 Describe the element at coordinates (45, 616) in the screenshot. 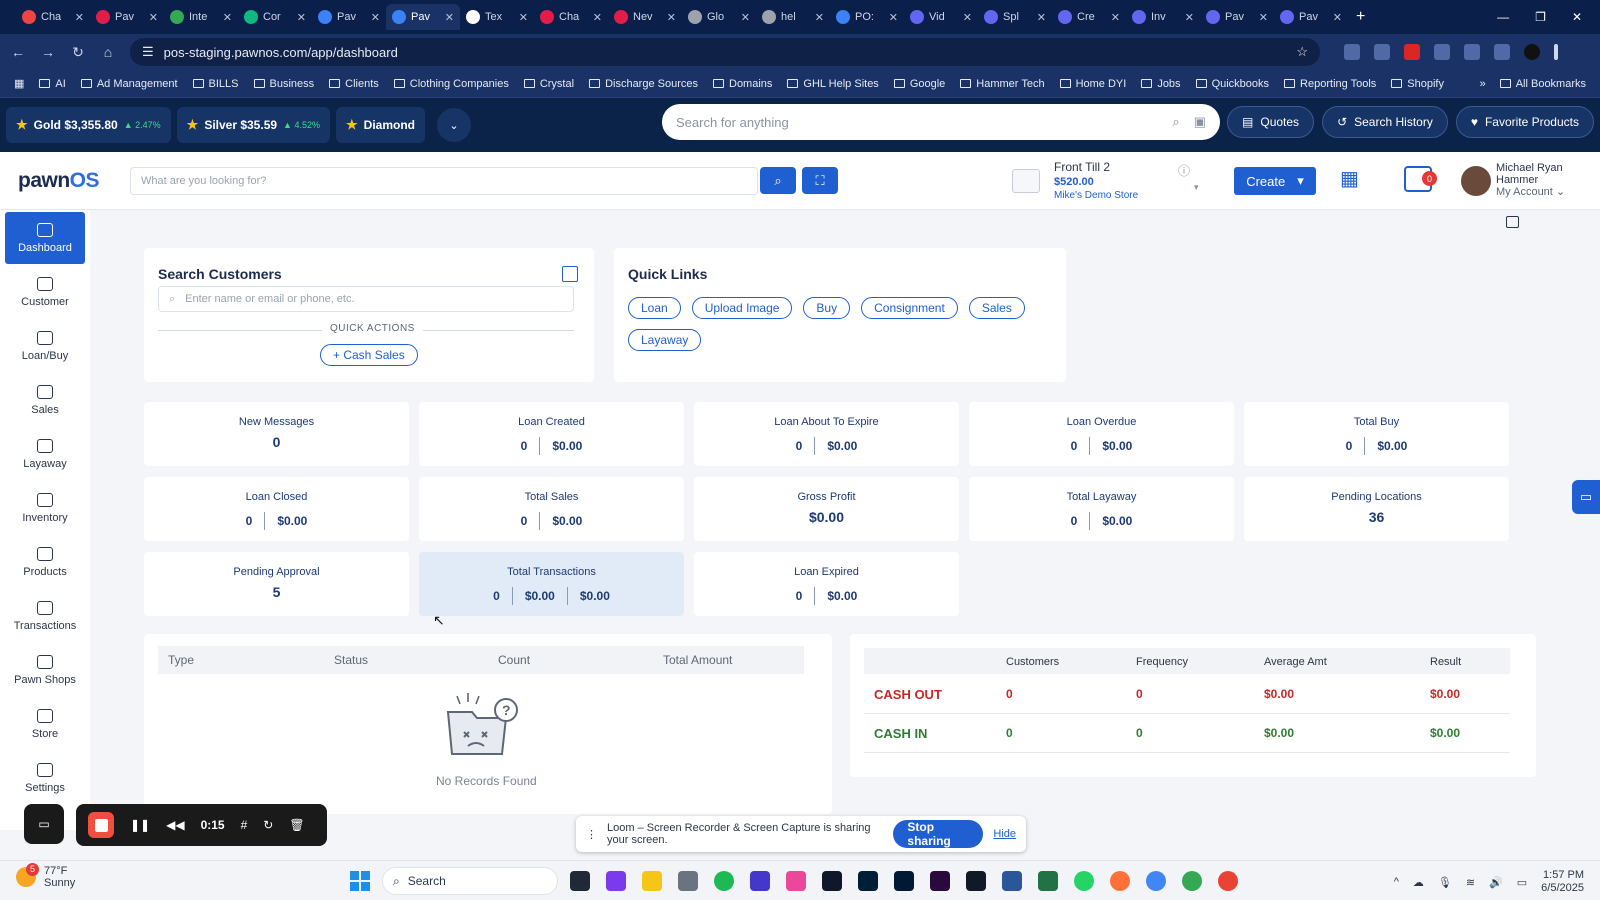

I see `sidebar-item-transactions: Transactions` at that location.